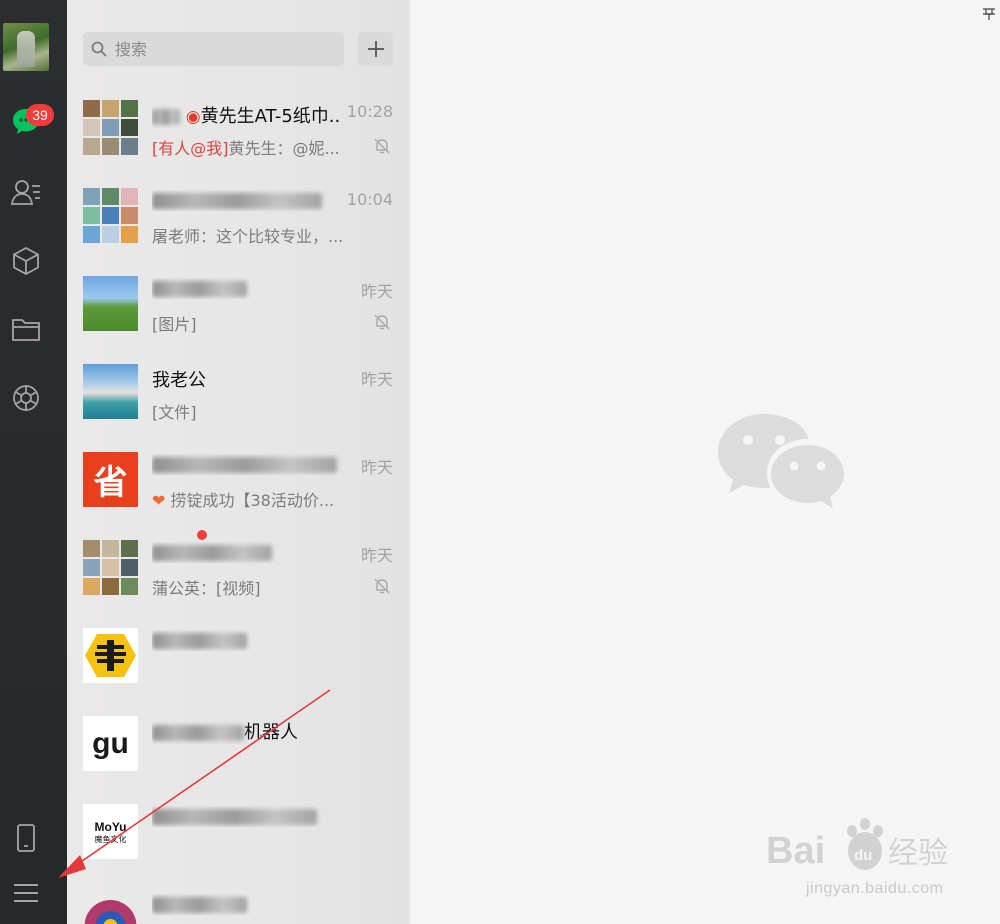 The image size is (1000, 924). What do you see at coordinates (99, 49) in the screenshot?
I see `search-icon` at bounding box center [99, 49].